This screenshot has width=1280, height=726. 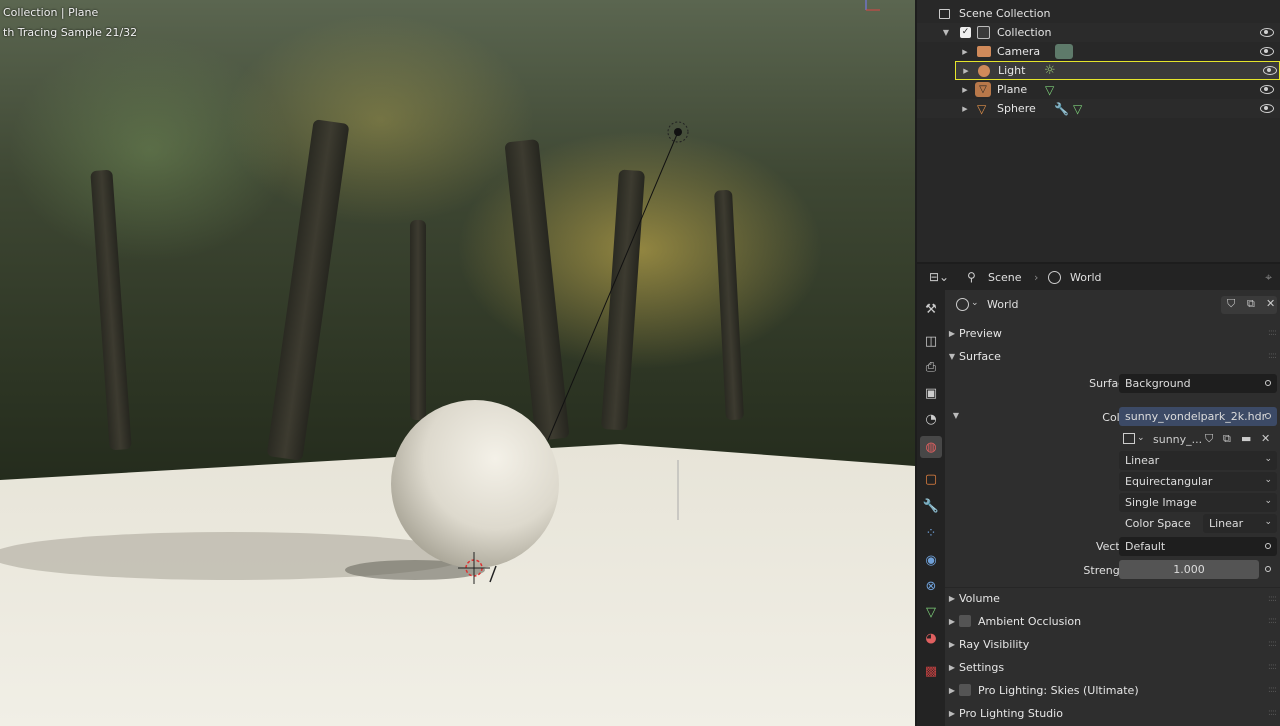 I want to click on render-tab-icon: ◫, so click(x=931, y=341).